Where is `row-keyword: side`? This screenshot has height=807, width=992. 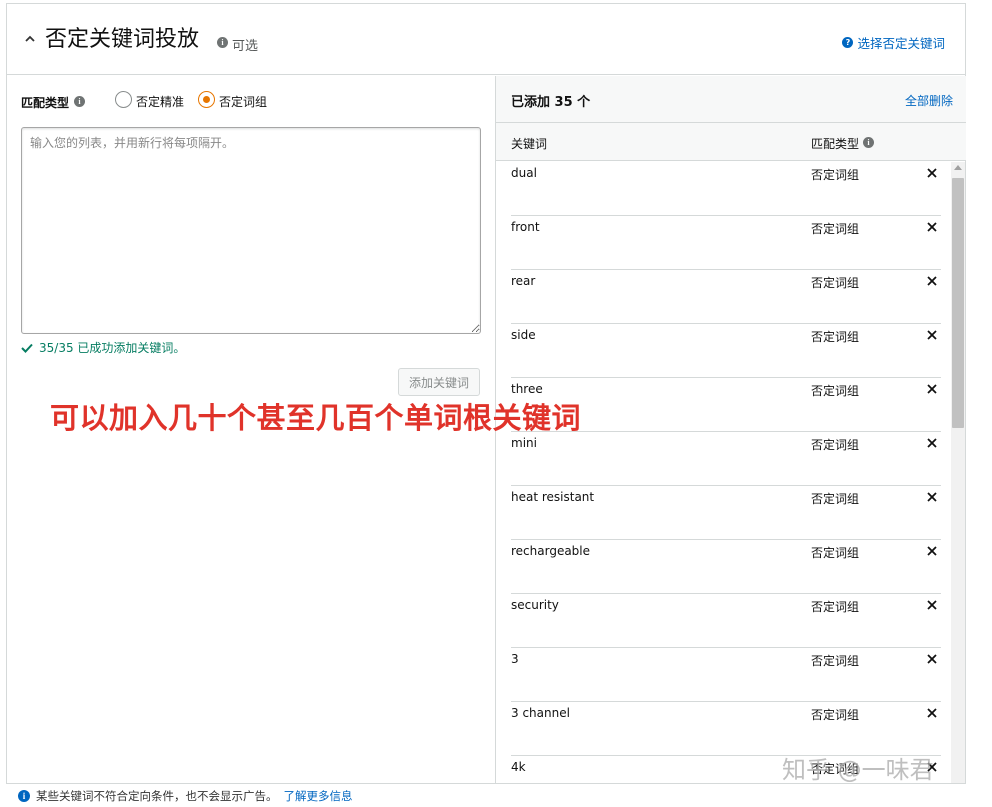 row-keyword: side is located at coordinates (523, 335).